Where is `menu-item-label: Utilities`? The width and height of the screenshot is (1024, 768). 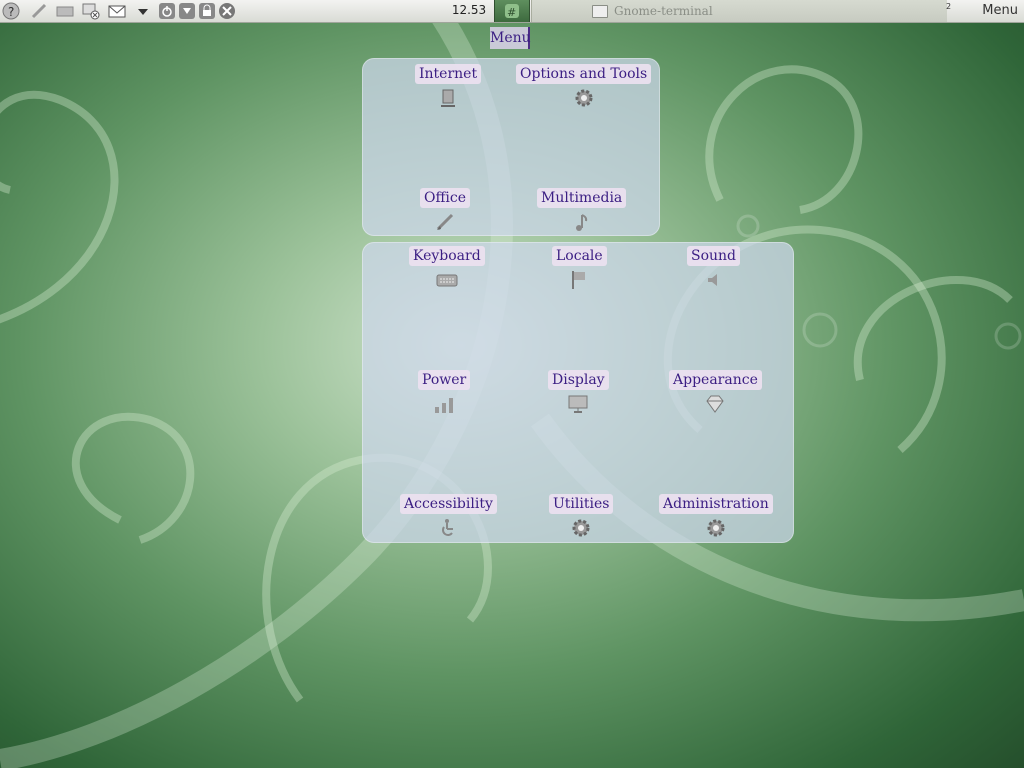 menu-item-label: Utilities is located at coordinates (581, 504).